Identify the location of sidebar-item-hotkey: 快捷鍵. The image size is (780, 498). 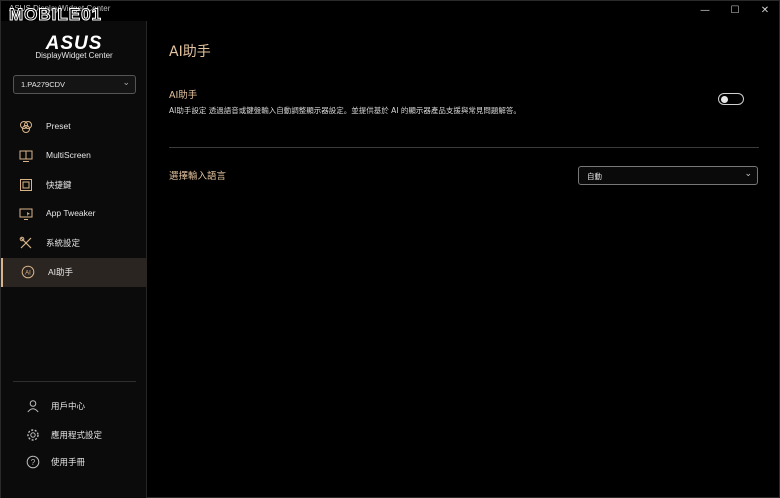
(74, 185).